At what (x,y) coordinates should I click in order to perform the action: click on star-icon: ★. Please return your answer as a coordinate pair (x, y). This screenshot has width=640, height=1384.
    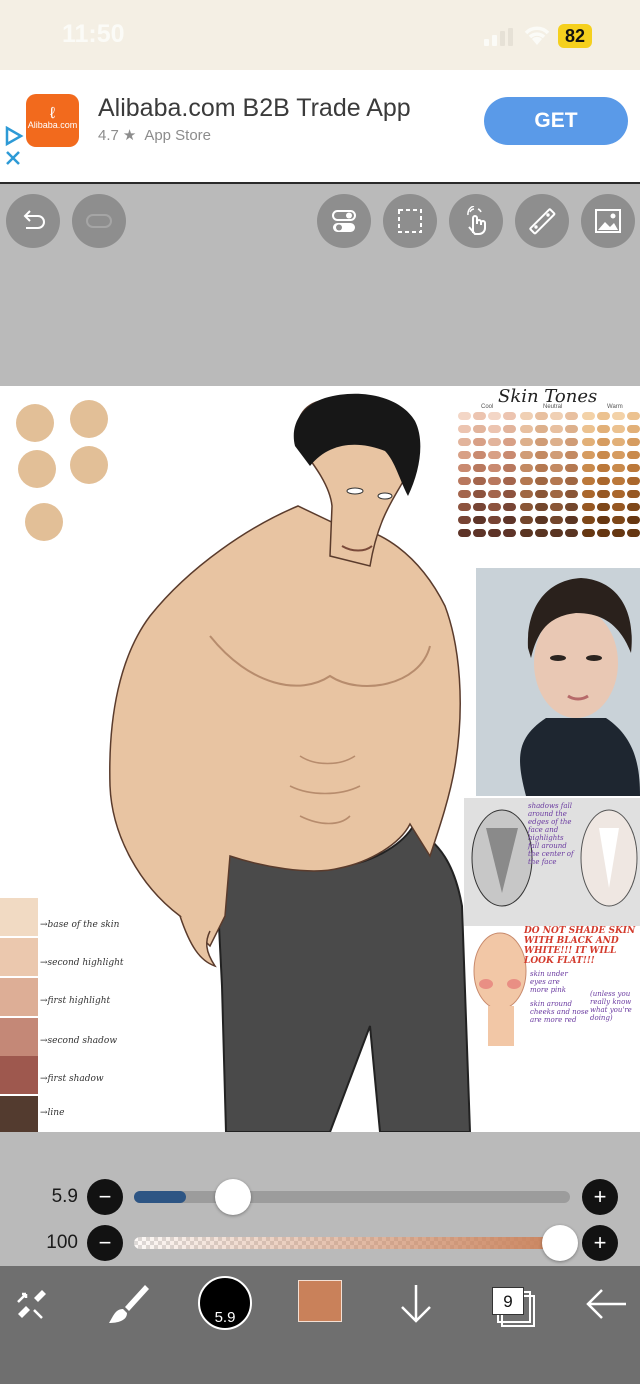
    Looking at the image, I should click on (129, 135).